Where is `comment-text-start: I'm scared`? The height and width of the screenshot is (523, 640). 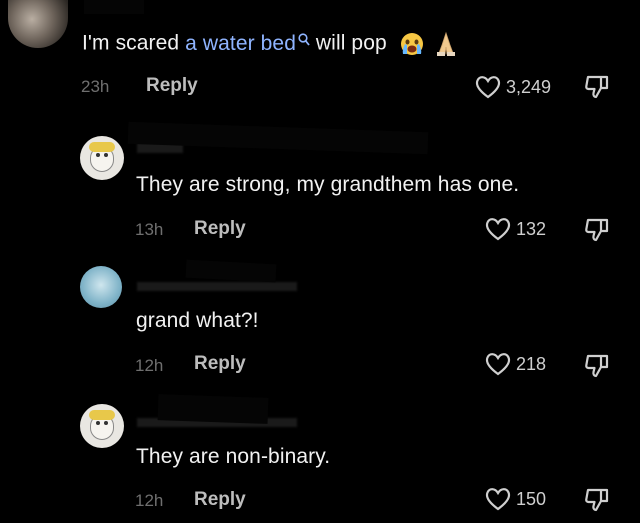
comment-text-start: I'm scared is located at coordinates (134, 43).